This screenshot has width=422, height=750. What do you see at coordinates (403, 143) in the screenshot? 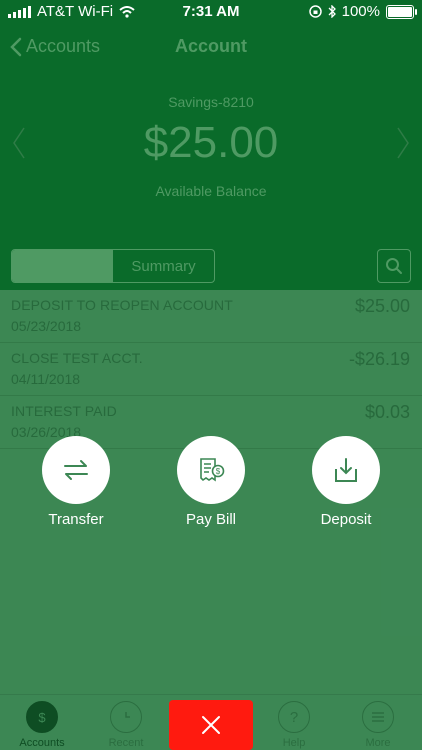
I see `chevron-right-icon` at bounding box center [403, 143].